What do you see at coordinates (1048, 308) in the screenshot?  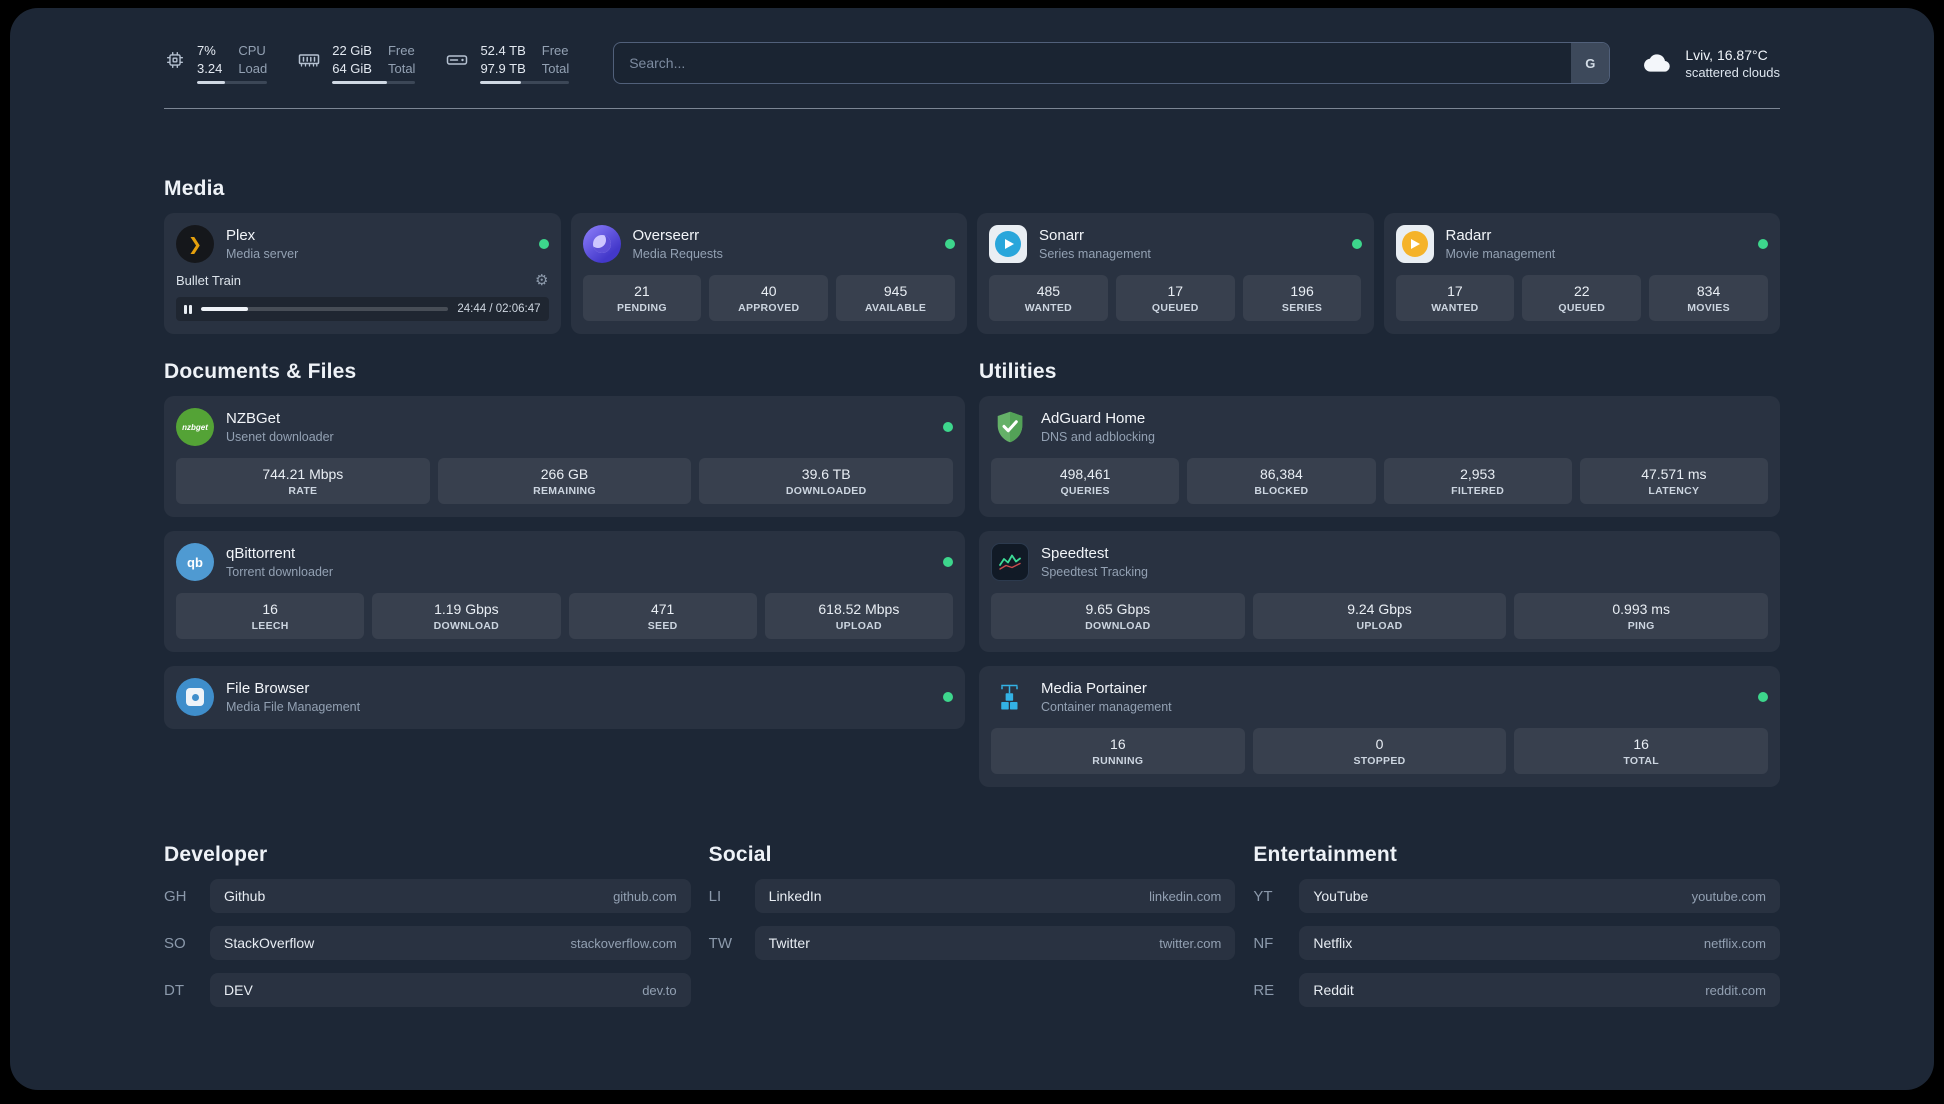 I see `stat-label: WANTED` at bounding box center [1048, 308].